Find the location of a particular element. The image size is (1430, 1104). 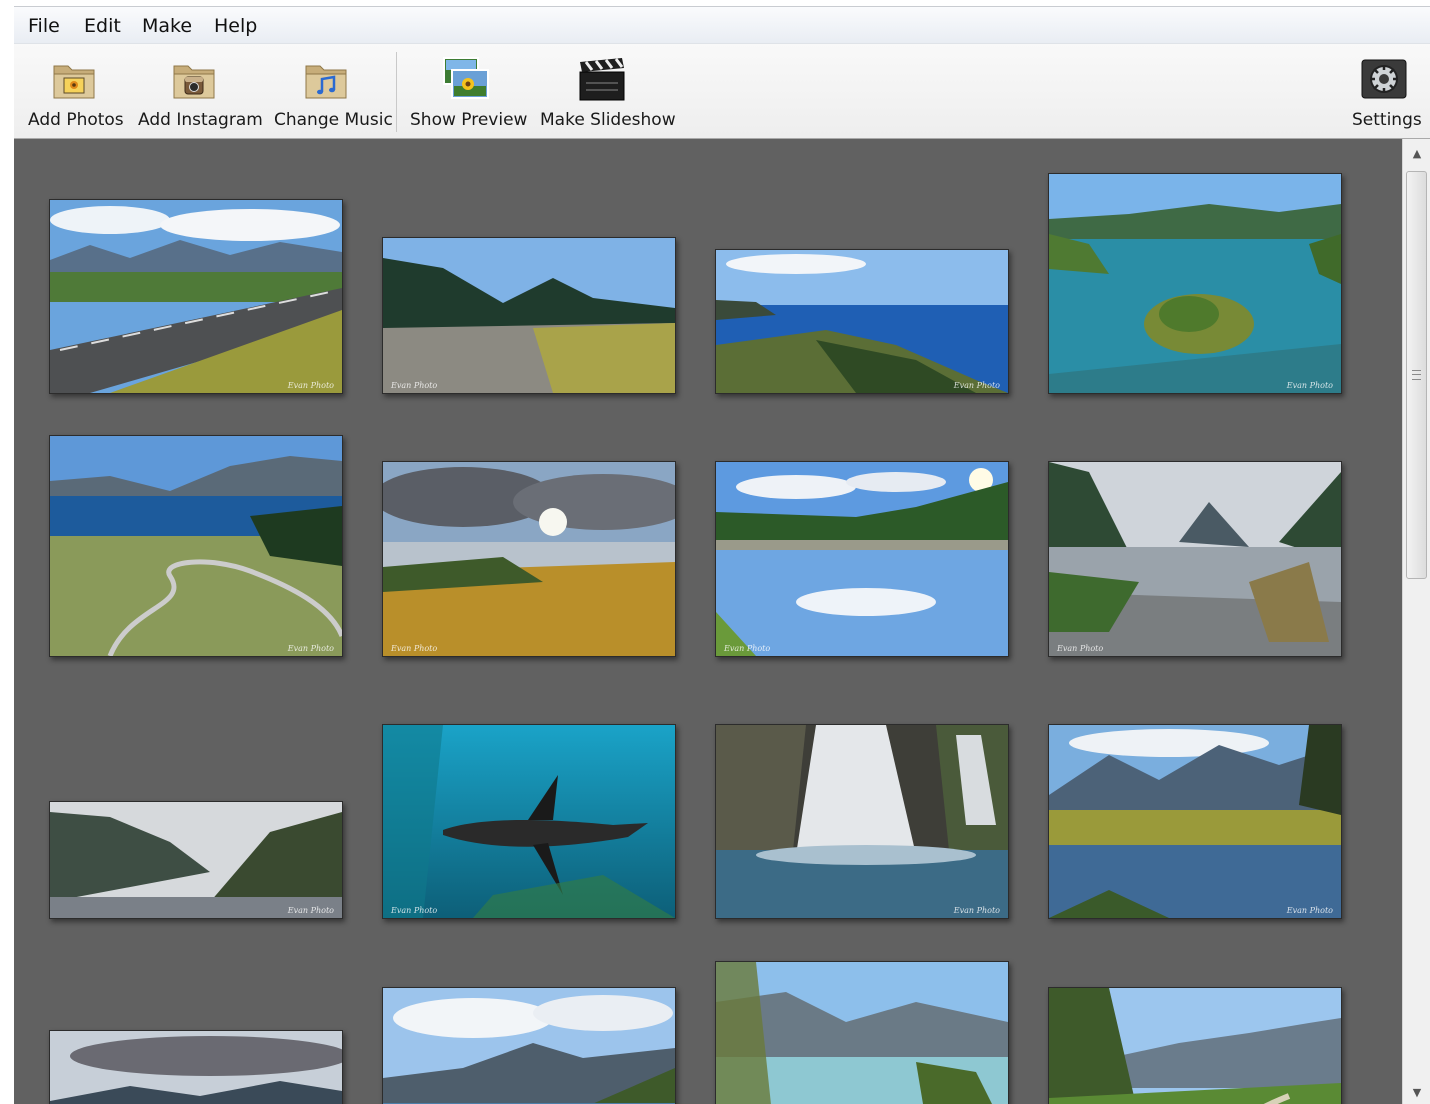

folder-photo-icon is located at coordinates (74, 82).